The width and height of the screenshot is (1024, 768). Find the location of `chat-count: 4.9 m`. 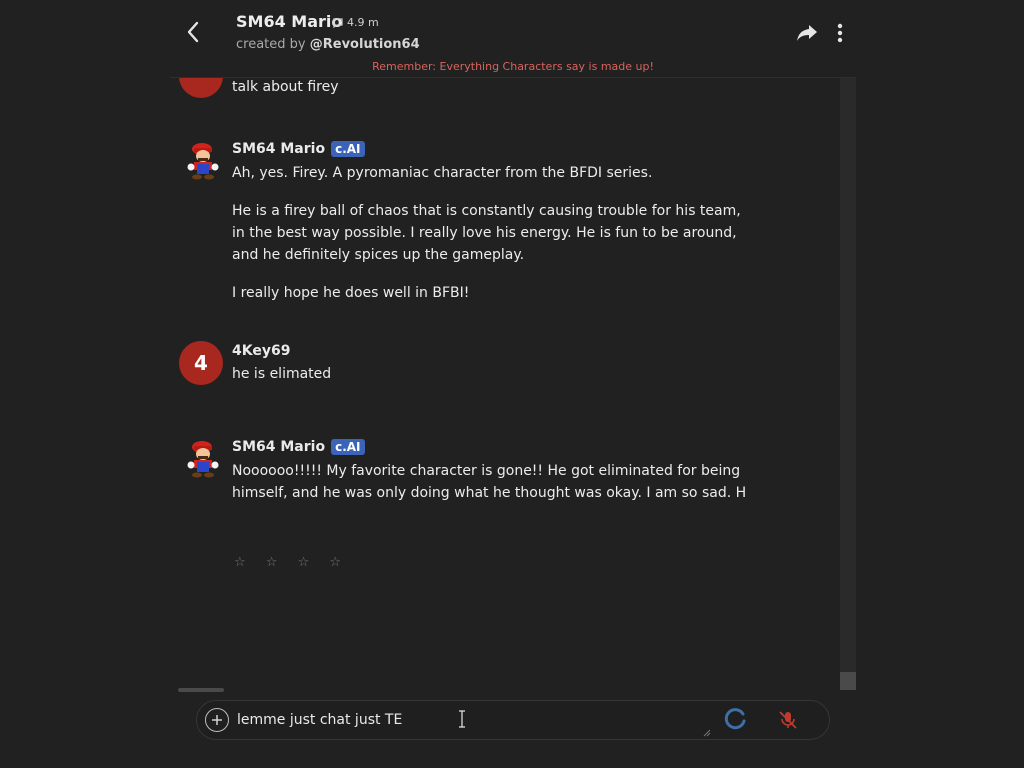

chat-count: 4.9 m is located at coordinates (355, 22).